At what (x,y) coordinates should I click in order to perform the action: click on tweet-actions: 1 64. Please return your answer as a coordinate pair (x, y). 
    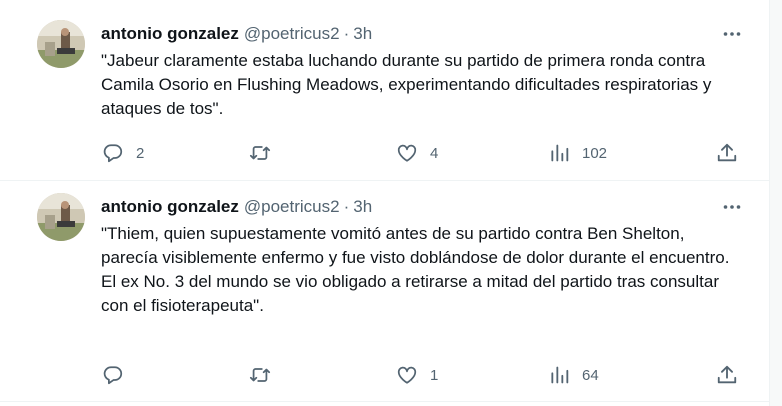
    Looking at the image, I should click on (421, 375).